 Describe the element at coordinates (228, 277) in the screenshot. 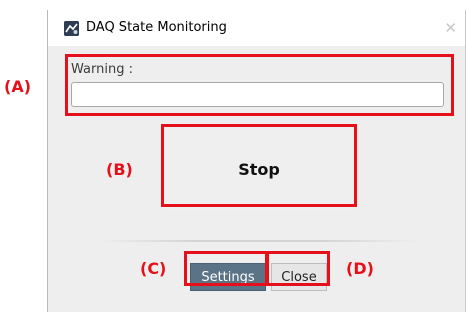

I see `settings-button: Settings` at that location.